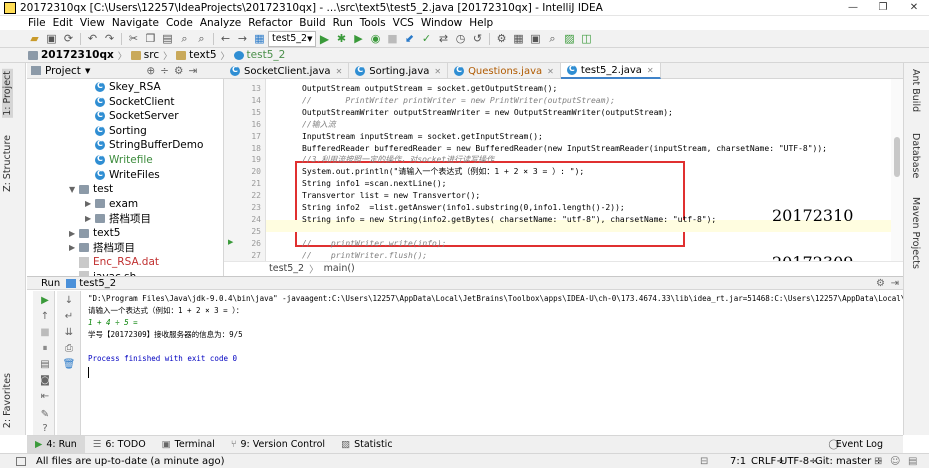 This screenshot has height=468, width=929. What do you see at coordinates (69, 348) in the screenshot?
I see `print-icon: ⎙` at bounding box center [69, 348].